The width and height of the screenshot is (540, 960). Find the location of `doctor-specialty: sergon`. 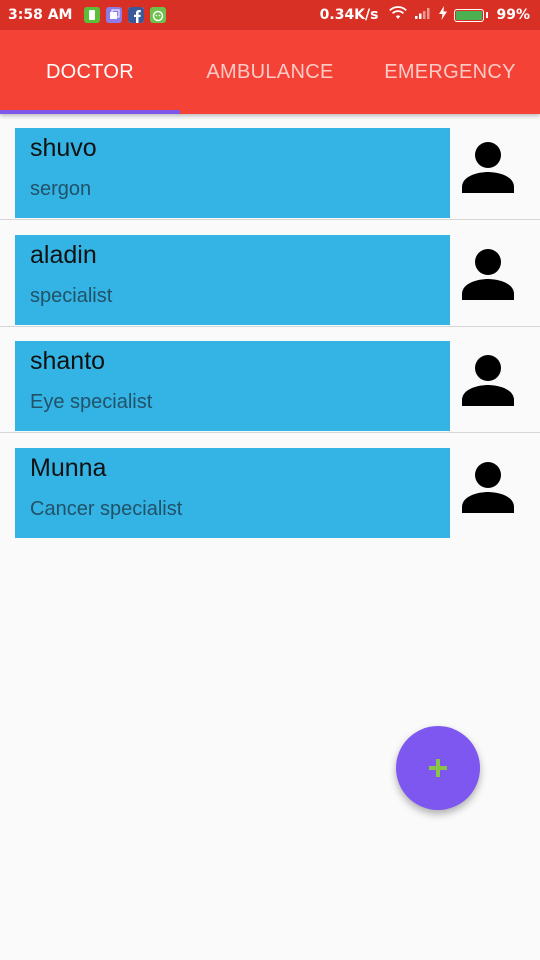

doctor-specialty: sergon is located at coordinates (61, 189).